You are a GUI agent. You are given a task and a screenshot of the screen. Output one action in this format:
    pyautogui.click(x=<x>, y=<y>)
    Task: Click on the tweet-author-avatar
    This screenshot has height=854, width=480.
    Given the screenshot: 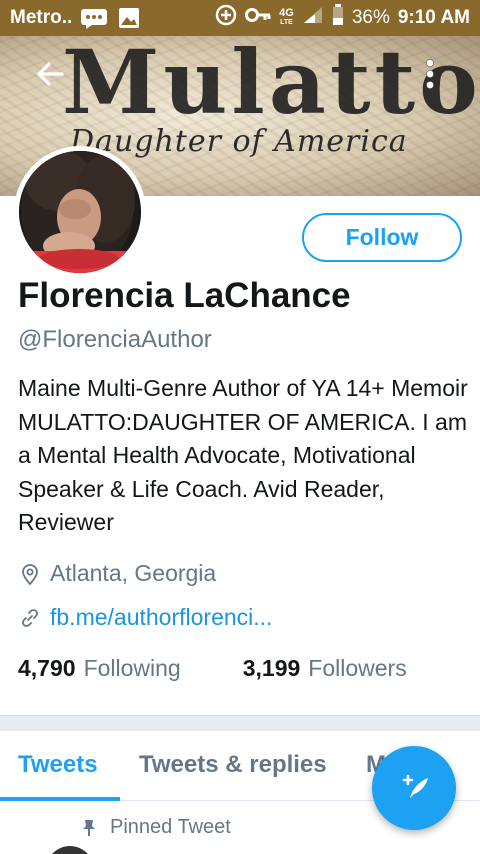 What is the action you would take?
    pyautogui.click(x=70, y=850)
    